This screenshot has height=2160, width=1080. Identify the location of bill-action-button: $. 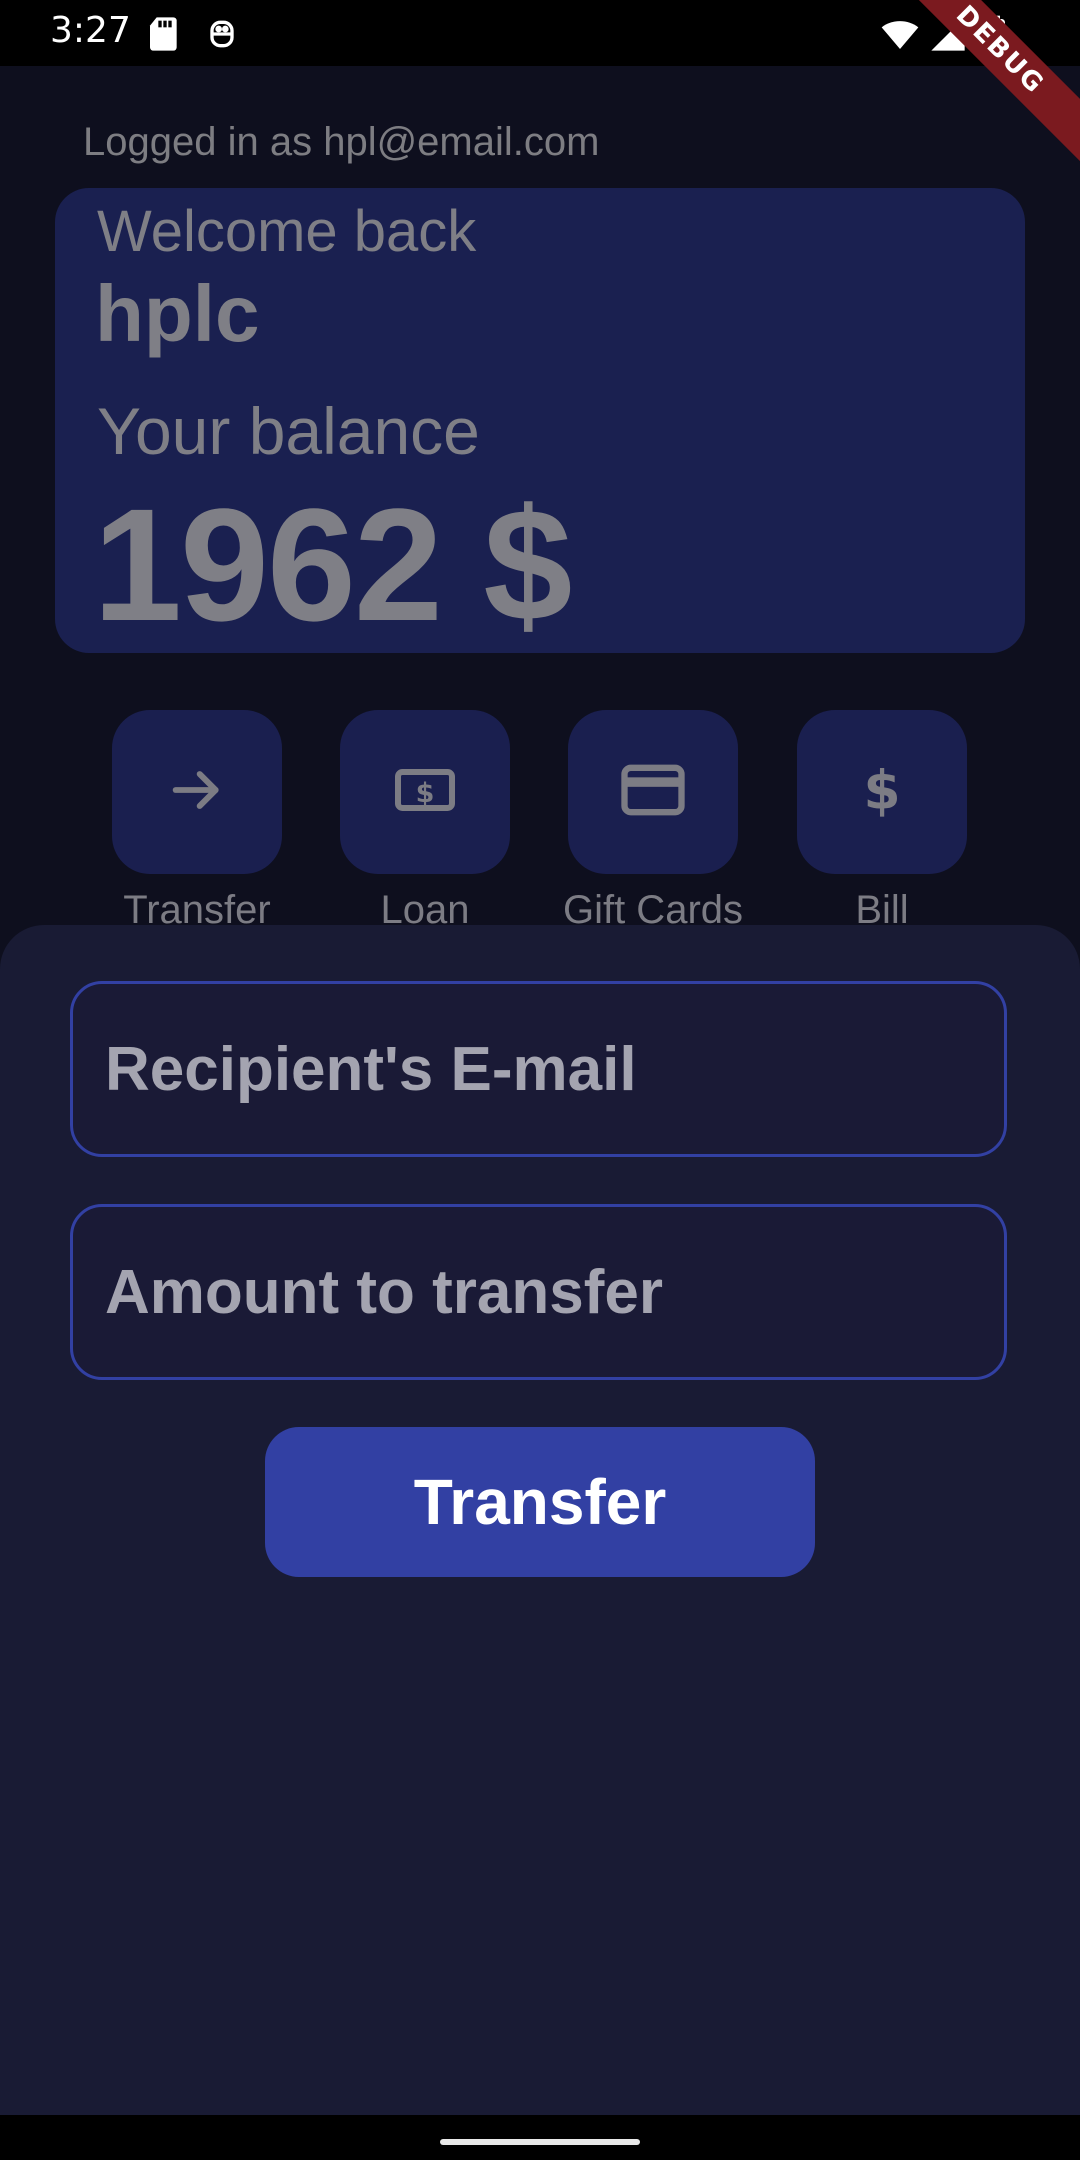
(882, 792).